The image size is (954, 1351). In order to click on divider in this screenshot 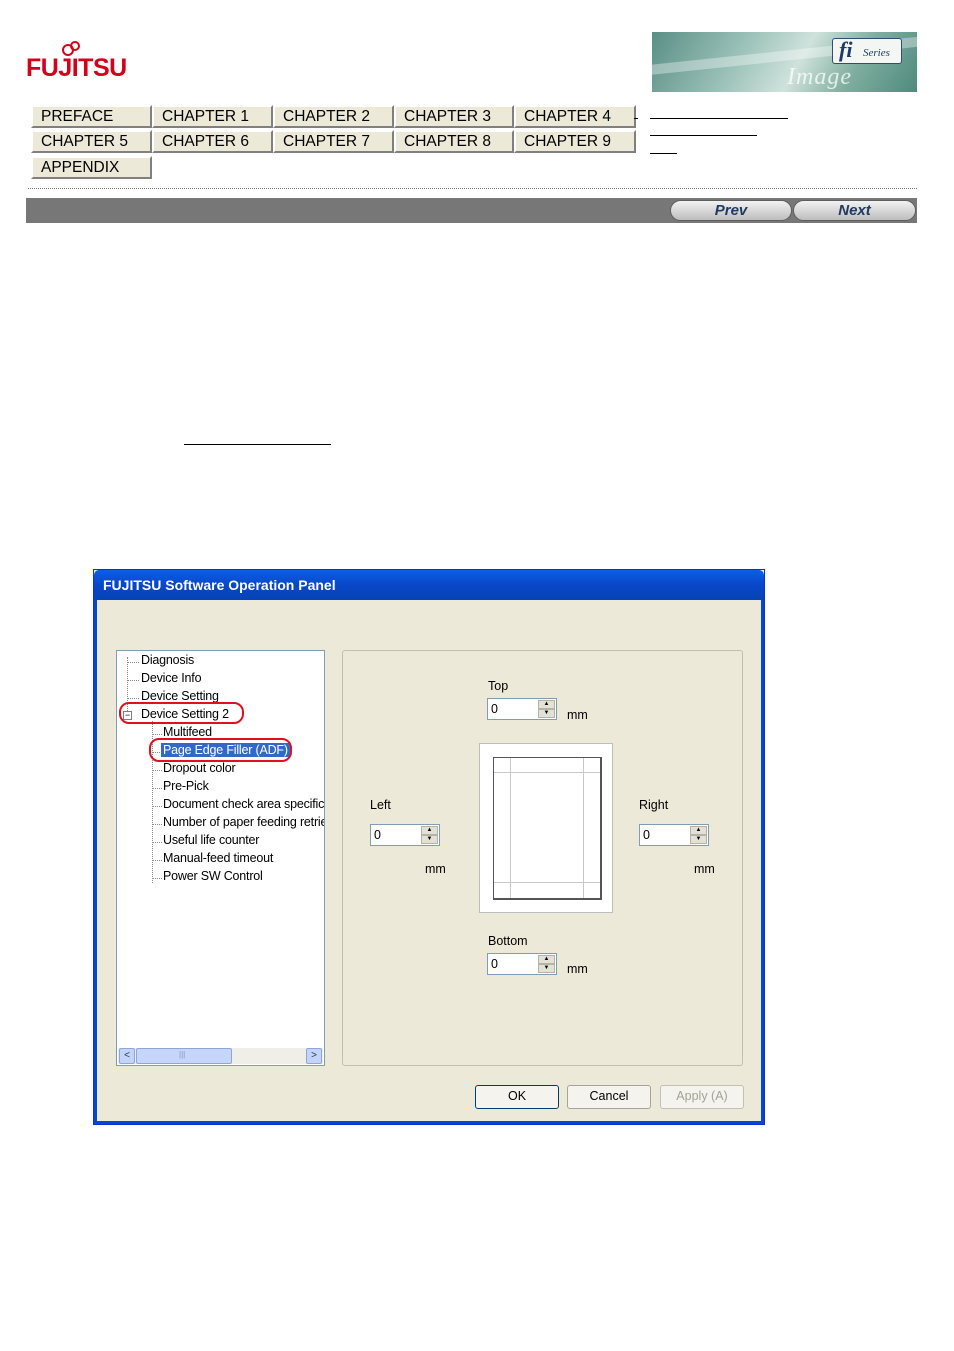, I will do `click(472, 188)`.